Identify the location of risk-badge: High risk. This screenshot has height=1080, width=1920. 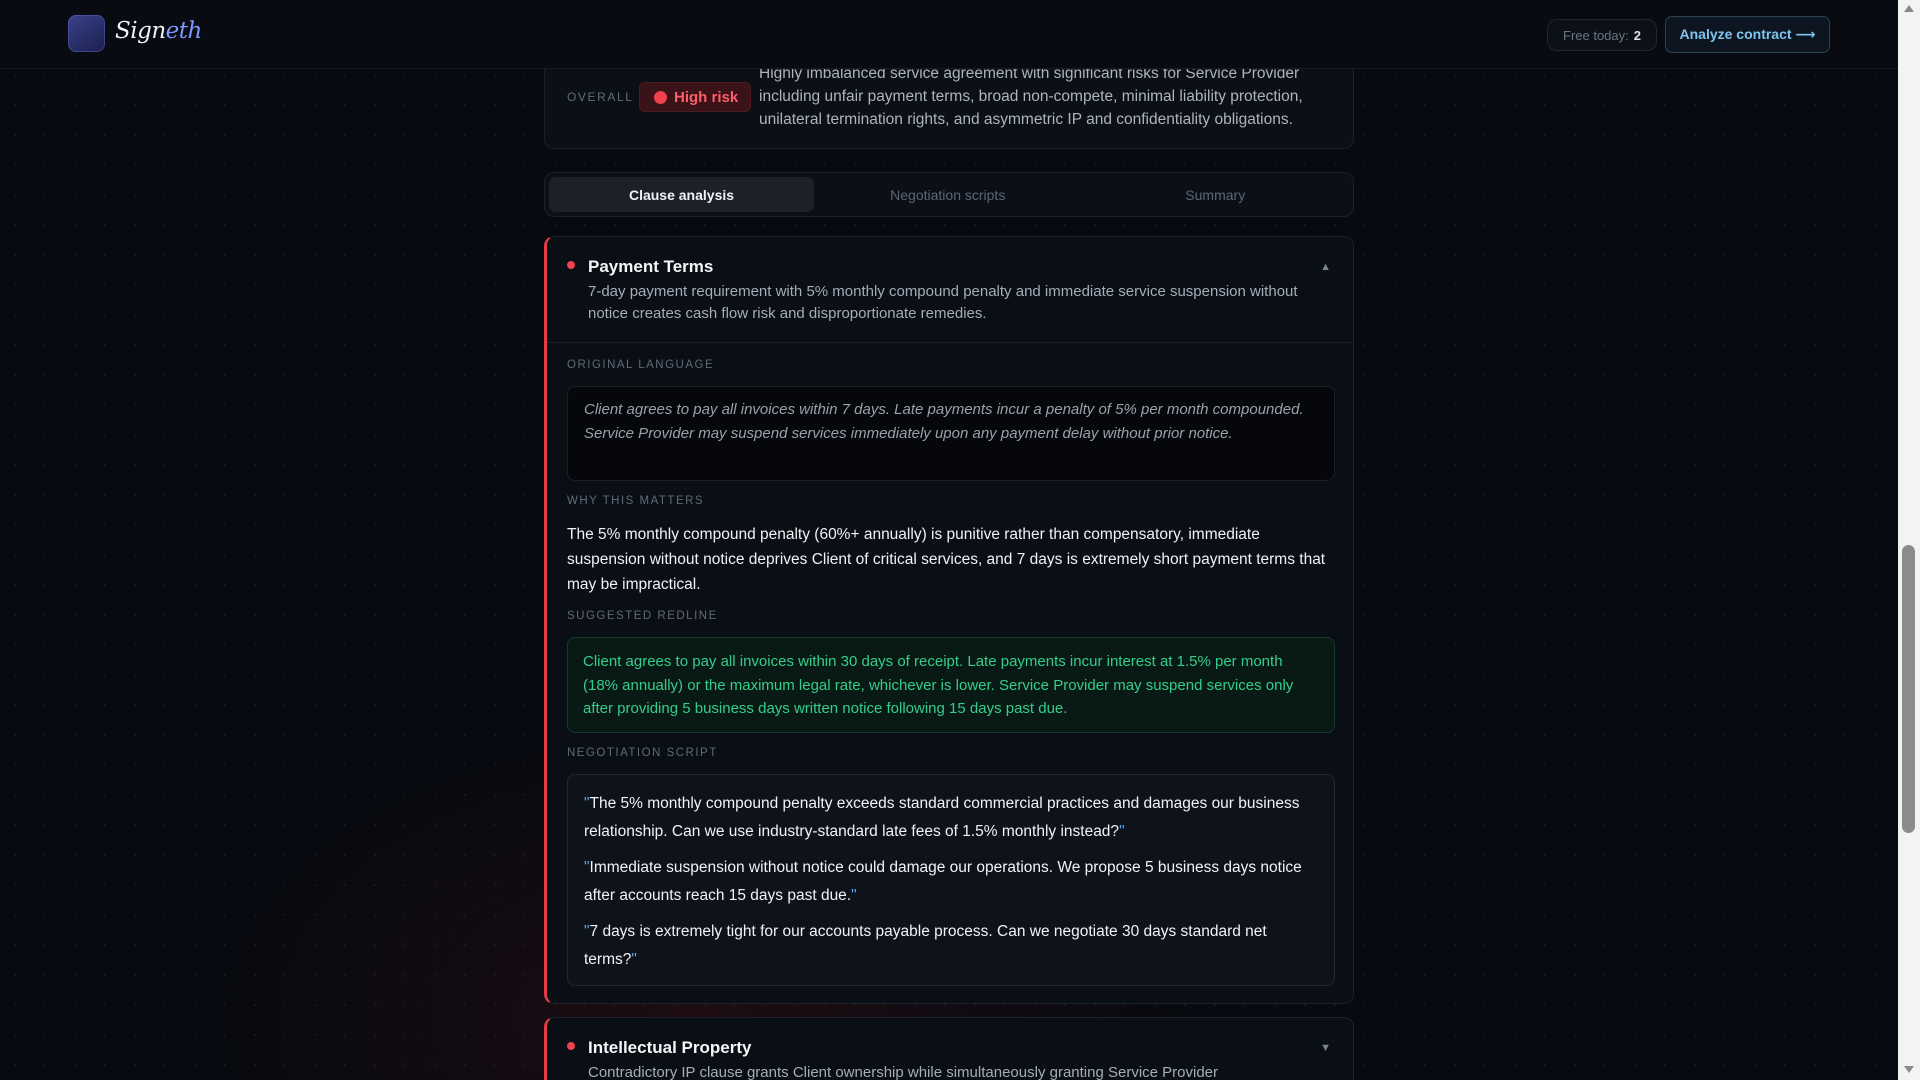
(695, 97).